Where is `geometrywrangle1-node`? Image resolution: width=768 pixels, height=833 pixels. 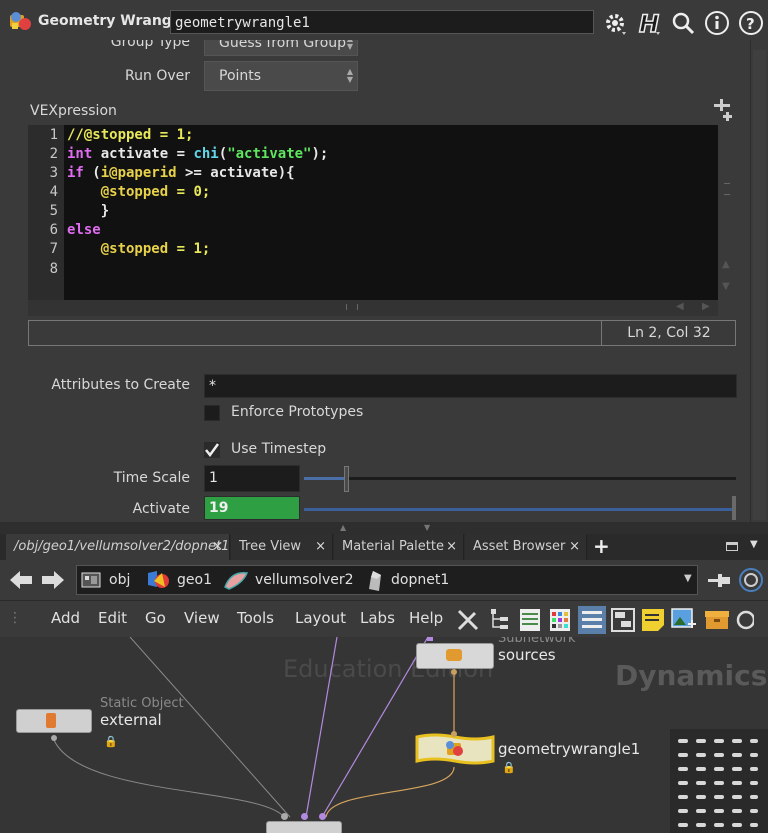 geometrywrangle1-node is located at coordinates (455, 750).